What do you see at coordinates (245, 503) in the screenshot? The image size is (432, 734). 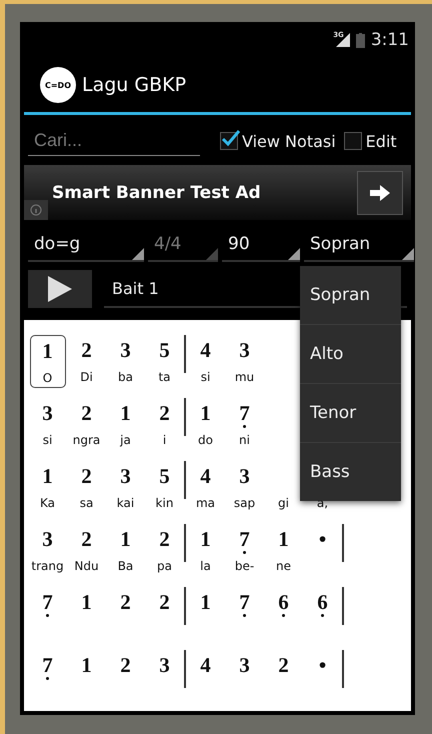 I see `lyric-syllable: sap` at bounding box center [245, 503].